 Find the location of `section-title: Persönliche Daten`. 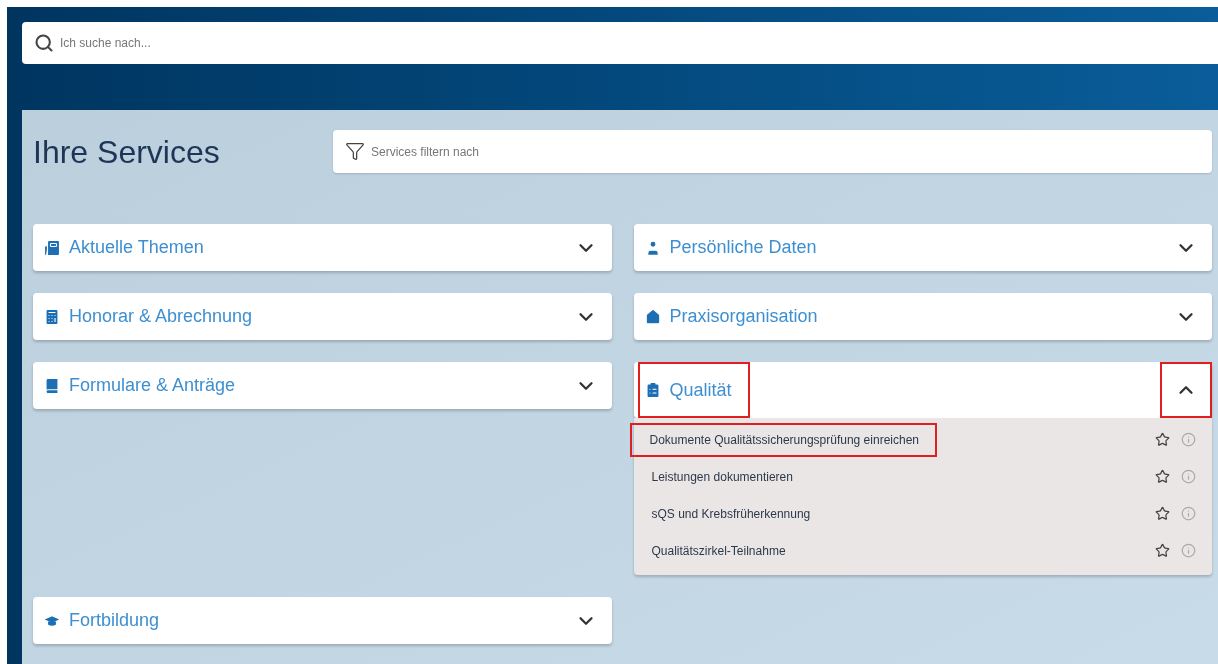

section-title: Persönliche Daten is located at coordinates (743, 247).